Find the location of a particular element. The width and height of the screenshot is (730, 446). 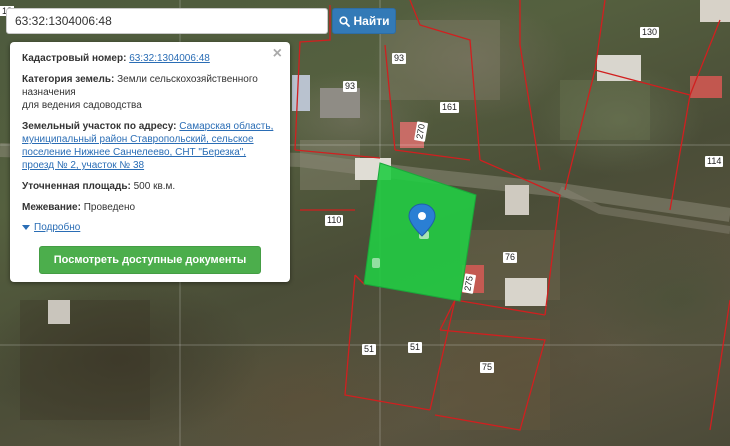

chevron-down-icon is located at coordinates (26, 227).